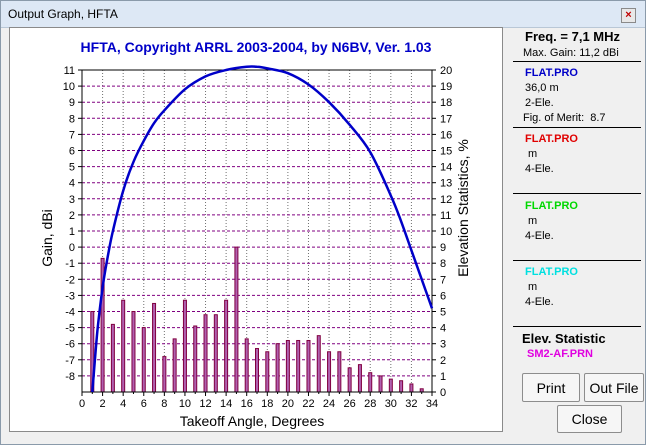 The height and width of the screenshot is (445, 646). I want to click on y-tick-label: -7, so click(70, 361).